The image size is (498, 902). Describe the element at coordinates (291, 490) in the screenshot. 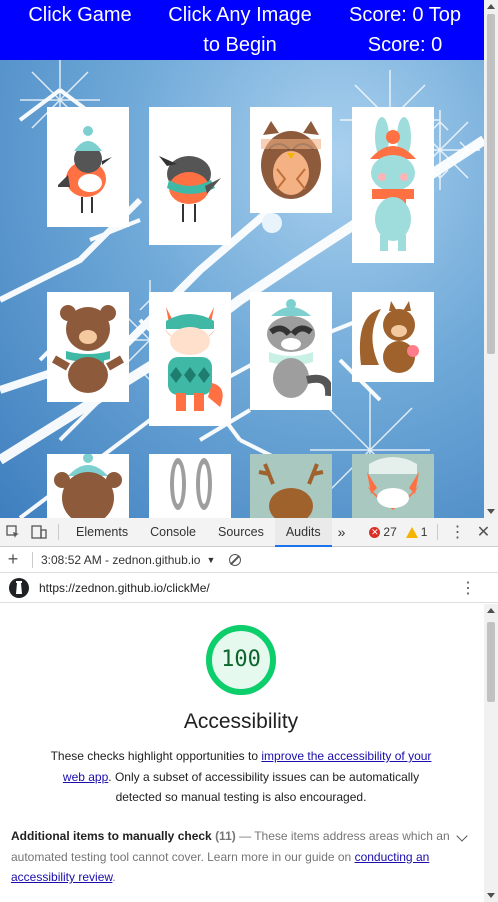

I see `reindeer-icon` at that location.